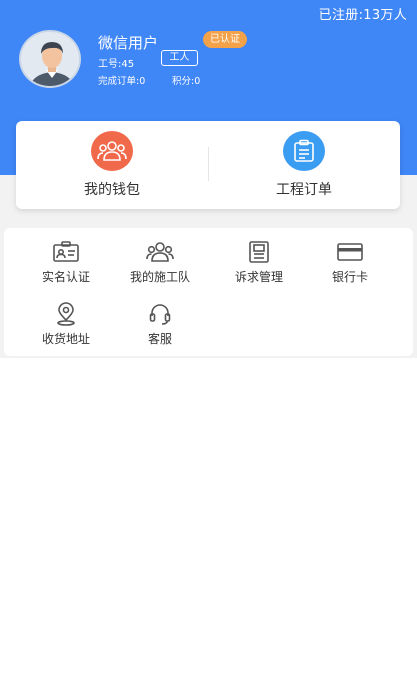  I want to click on menu-item-bank-card: 银行卡, so click(350, 257).